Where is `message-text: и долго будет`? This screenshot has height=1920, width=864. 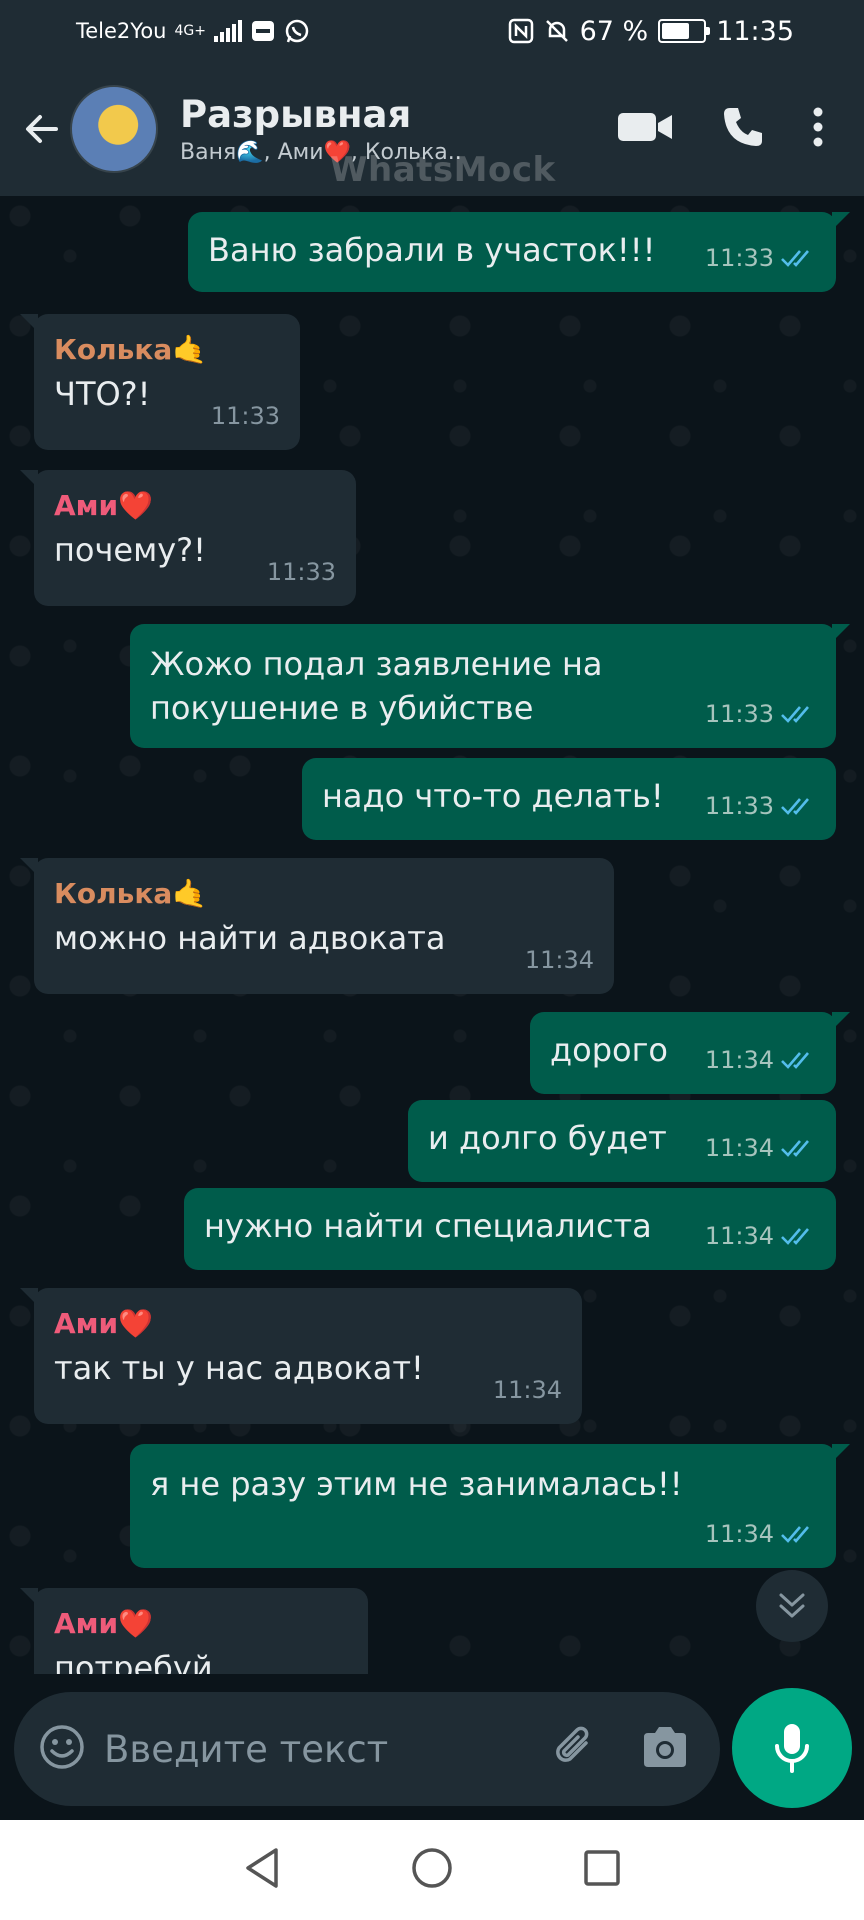 message-text: и долго будет is located at coordinates (547, 1138).